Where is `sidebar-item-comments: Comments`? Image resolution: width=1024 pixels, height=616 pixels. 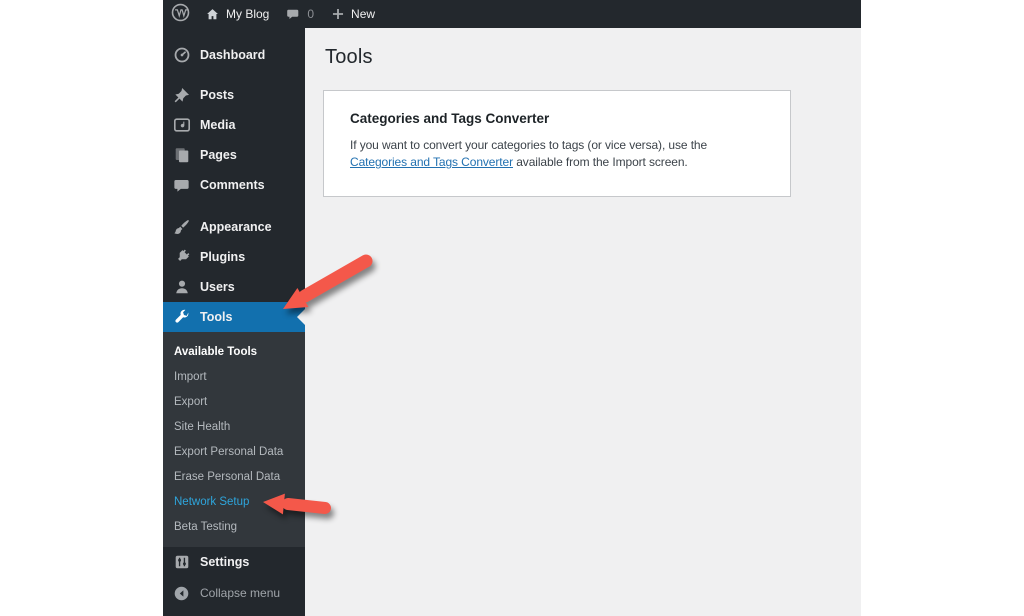 sidebar-item-comments: Comments is located at coordinates (234, 185).